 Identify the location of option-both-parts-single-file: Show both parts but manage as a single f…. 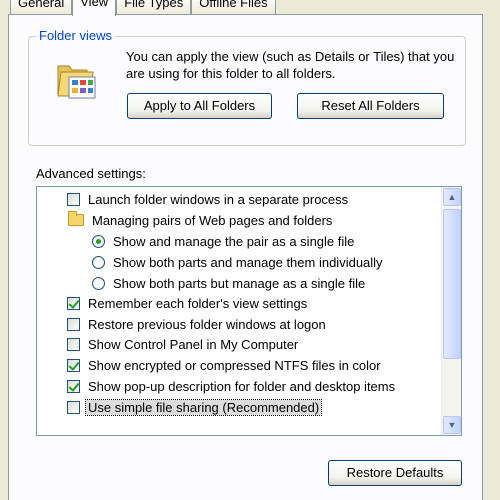
(228, 283).